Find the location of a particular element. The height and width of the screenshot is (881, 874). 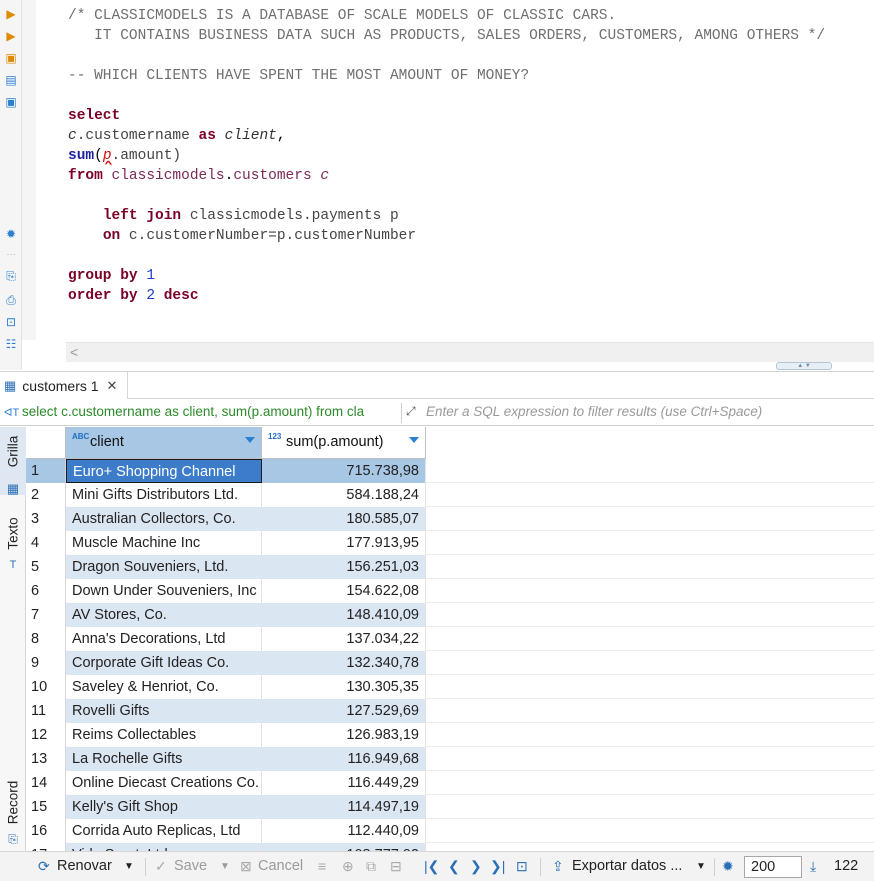

cell-amount: 130.305,35 is located at coordinates (344, 687).